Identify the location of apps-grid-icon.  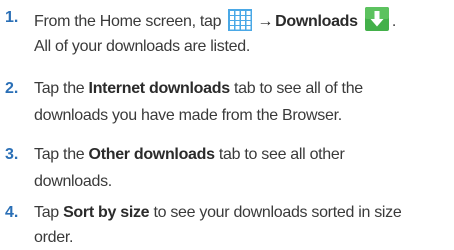
(240, 23).